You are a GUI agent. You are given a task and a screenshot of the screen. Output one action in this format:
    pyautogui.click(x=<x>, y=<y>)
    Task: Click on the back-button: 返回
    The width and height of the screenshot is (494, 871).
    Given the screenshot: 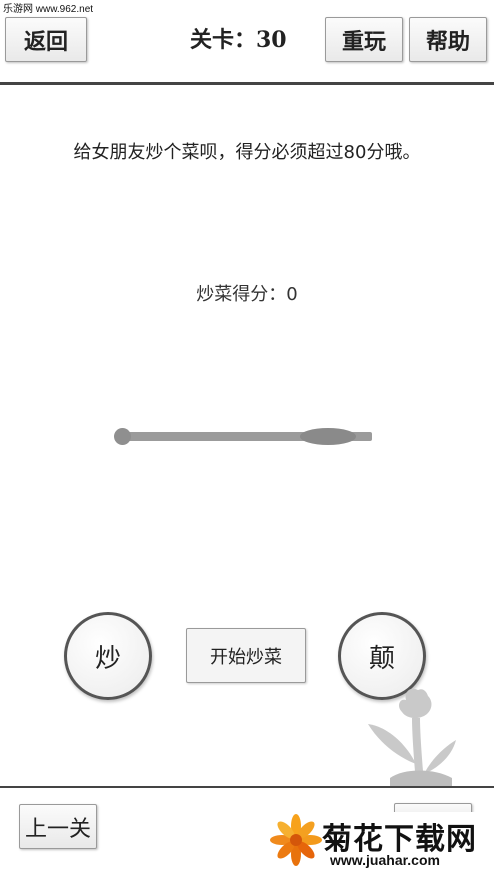 What is the action you would take?
    pyautogui.click(x=46, y=39)
    